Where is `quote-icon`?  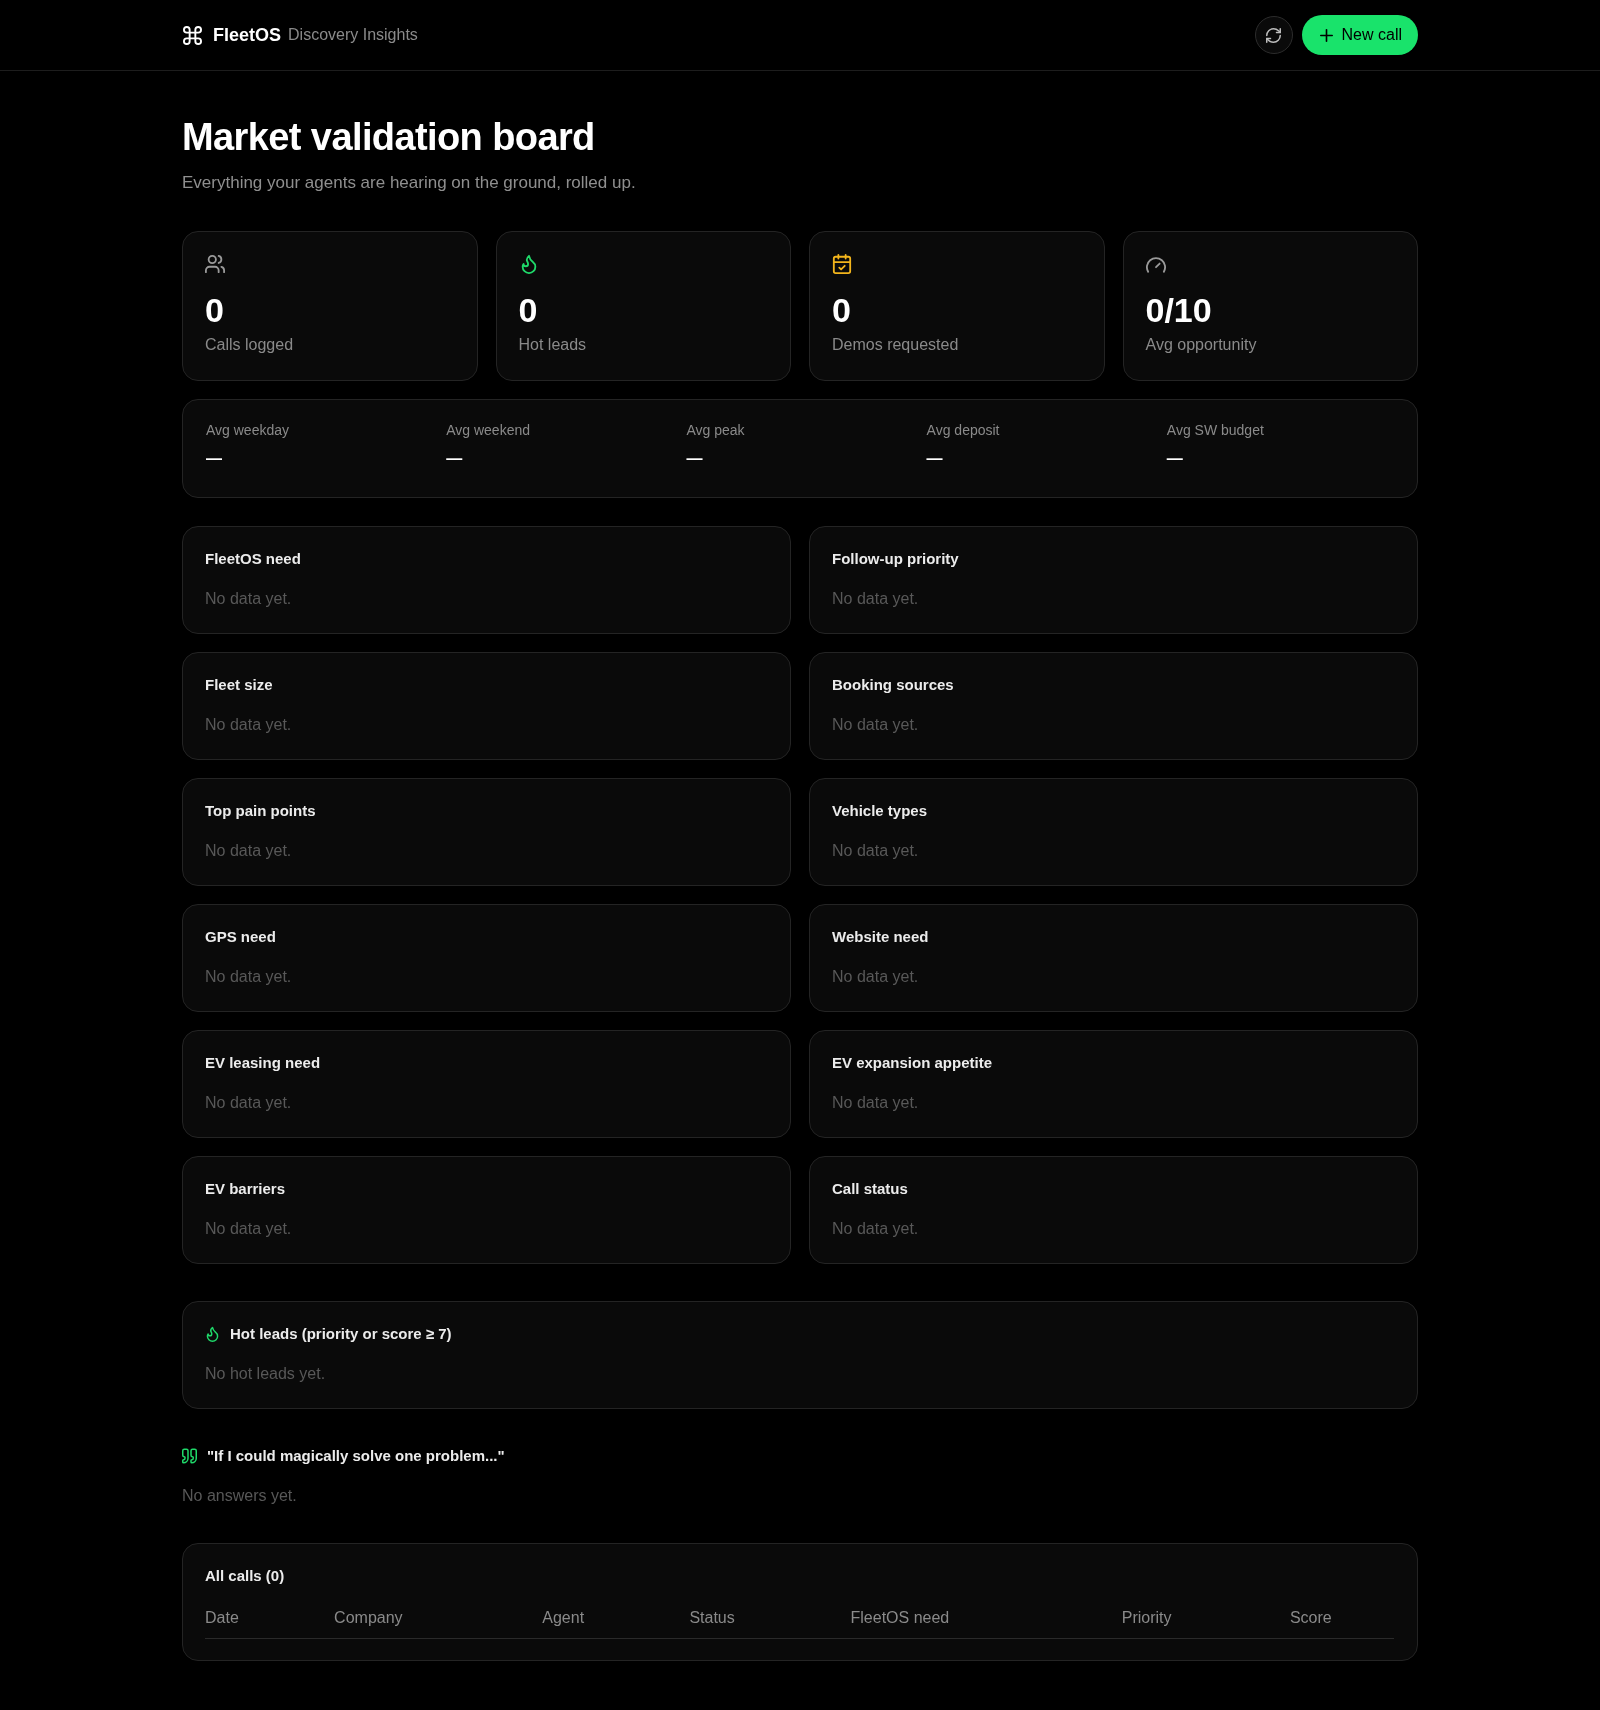 quote-icon is located at coordinates (189, 1456).